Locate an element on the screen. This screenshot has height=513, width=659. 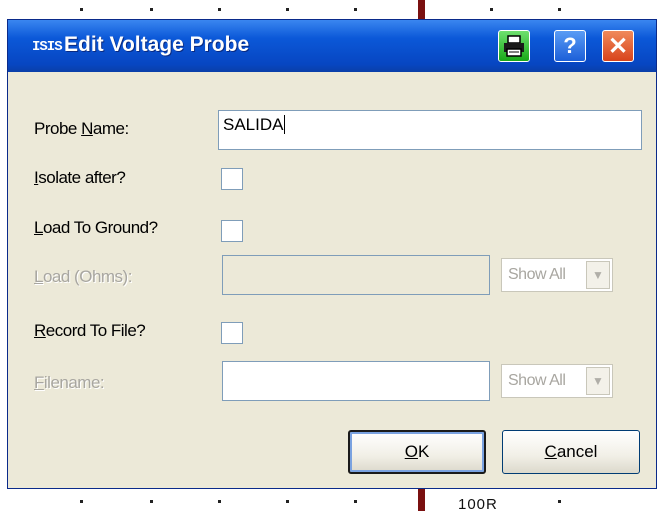
record-to-file-checkbox is located at coordinates (232, 333).